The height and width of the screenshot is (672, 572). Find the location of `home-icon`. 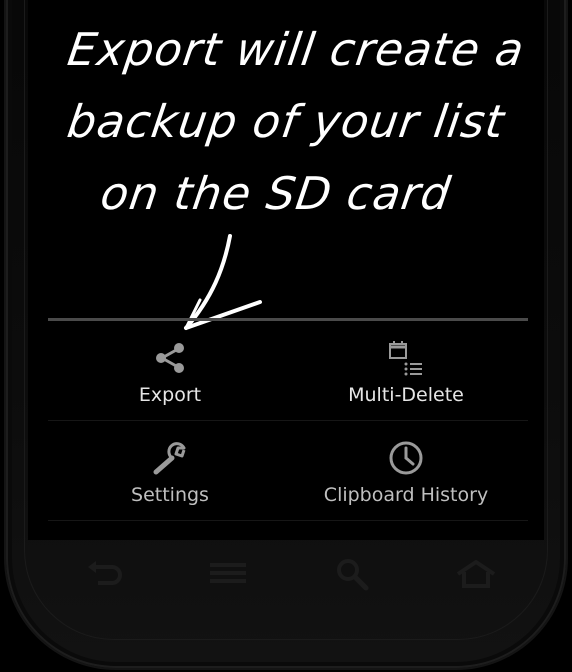

home-icon is located at coordinates (476, 574).